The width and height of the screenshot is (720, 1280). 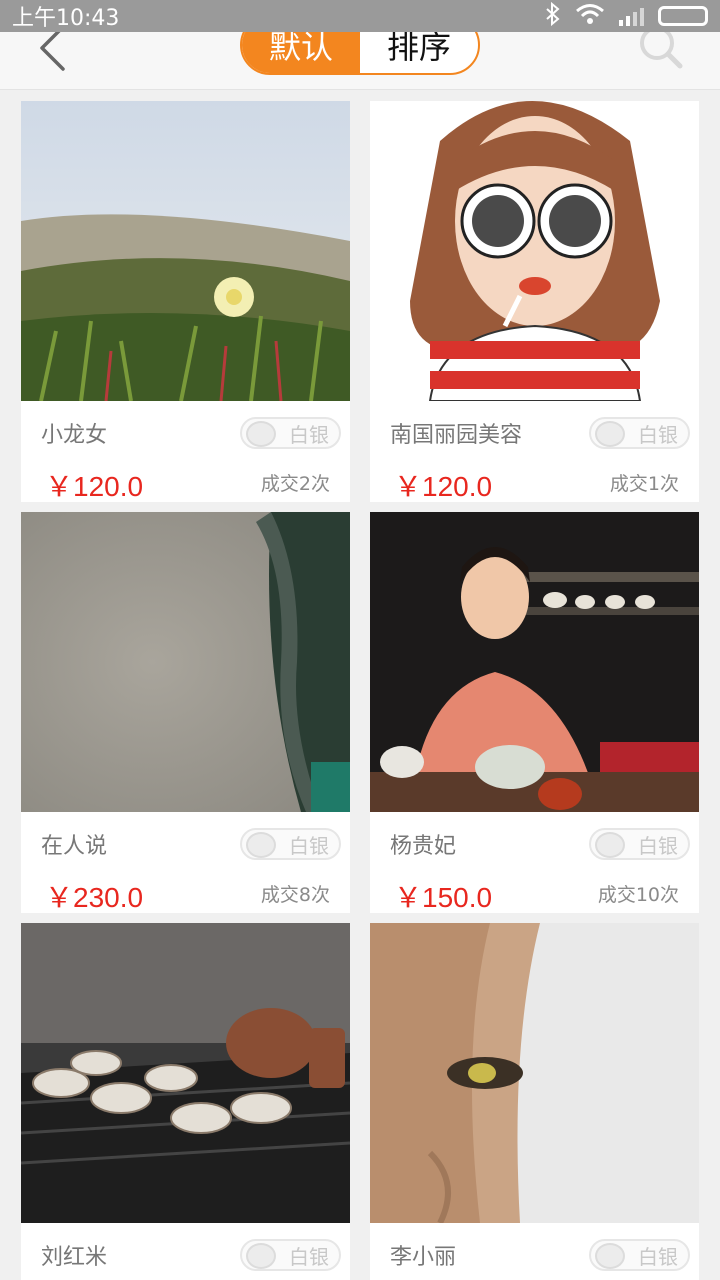 I want to click on deal-count: 成交1次, so click(x=644, y=484).